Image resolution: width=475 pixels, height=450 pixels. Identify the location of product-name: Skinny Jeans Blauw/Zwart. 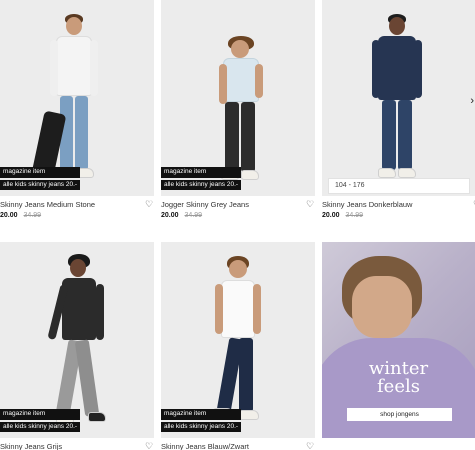
(238, 446).